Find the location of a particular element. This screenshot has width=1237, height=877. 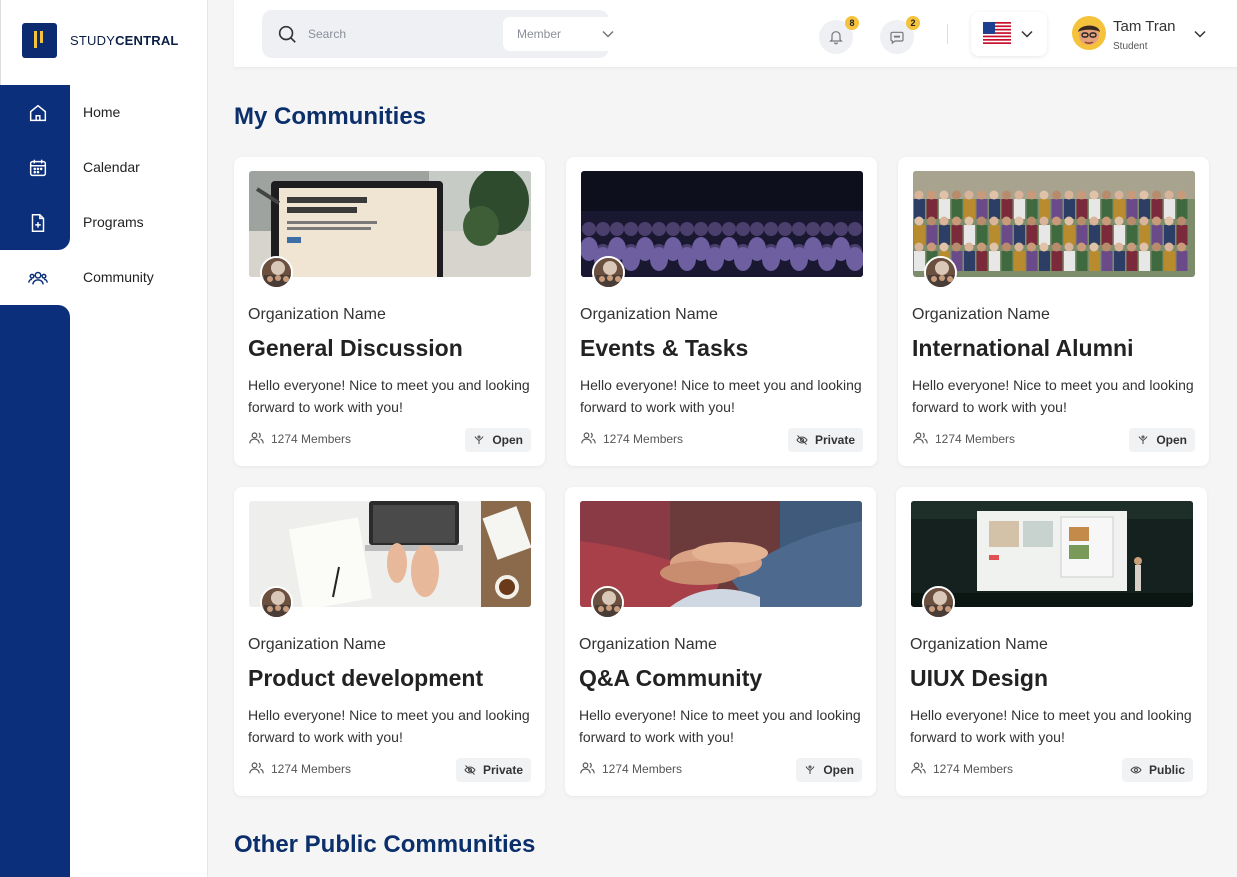

community-title: Q&A Community is located at coordinates (670, 678).